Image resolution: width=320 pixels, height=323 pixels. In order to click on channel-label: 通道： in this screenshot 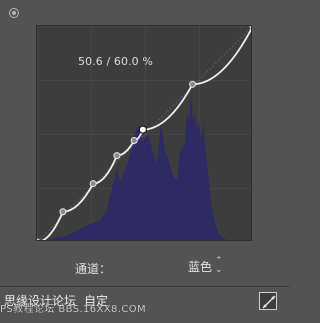, I will do `click(93, 269)`.